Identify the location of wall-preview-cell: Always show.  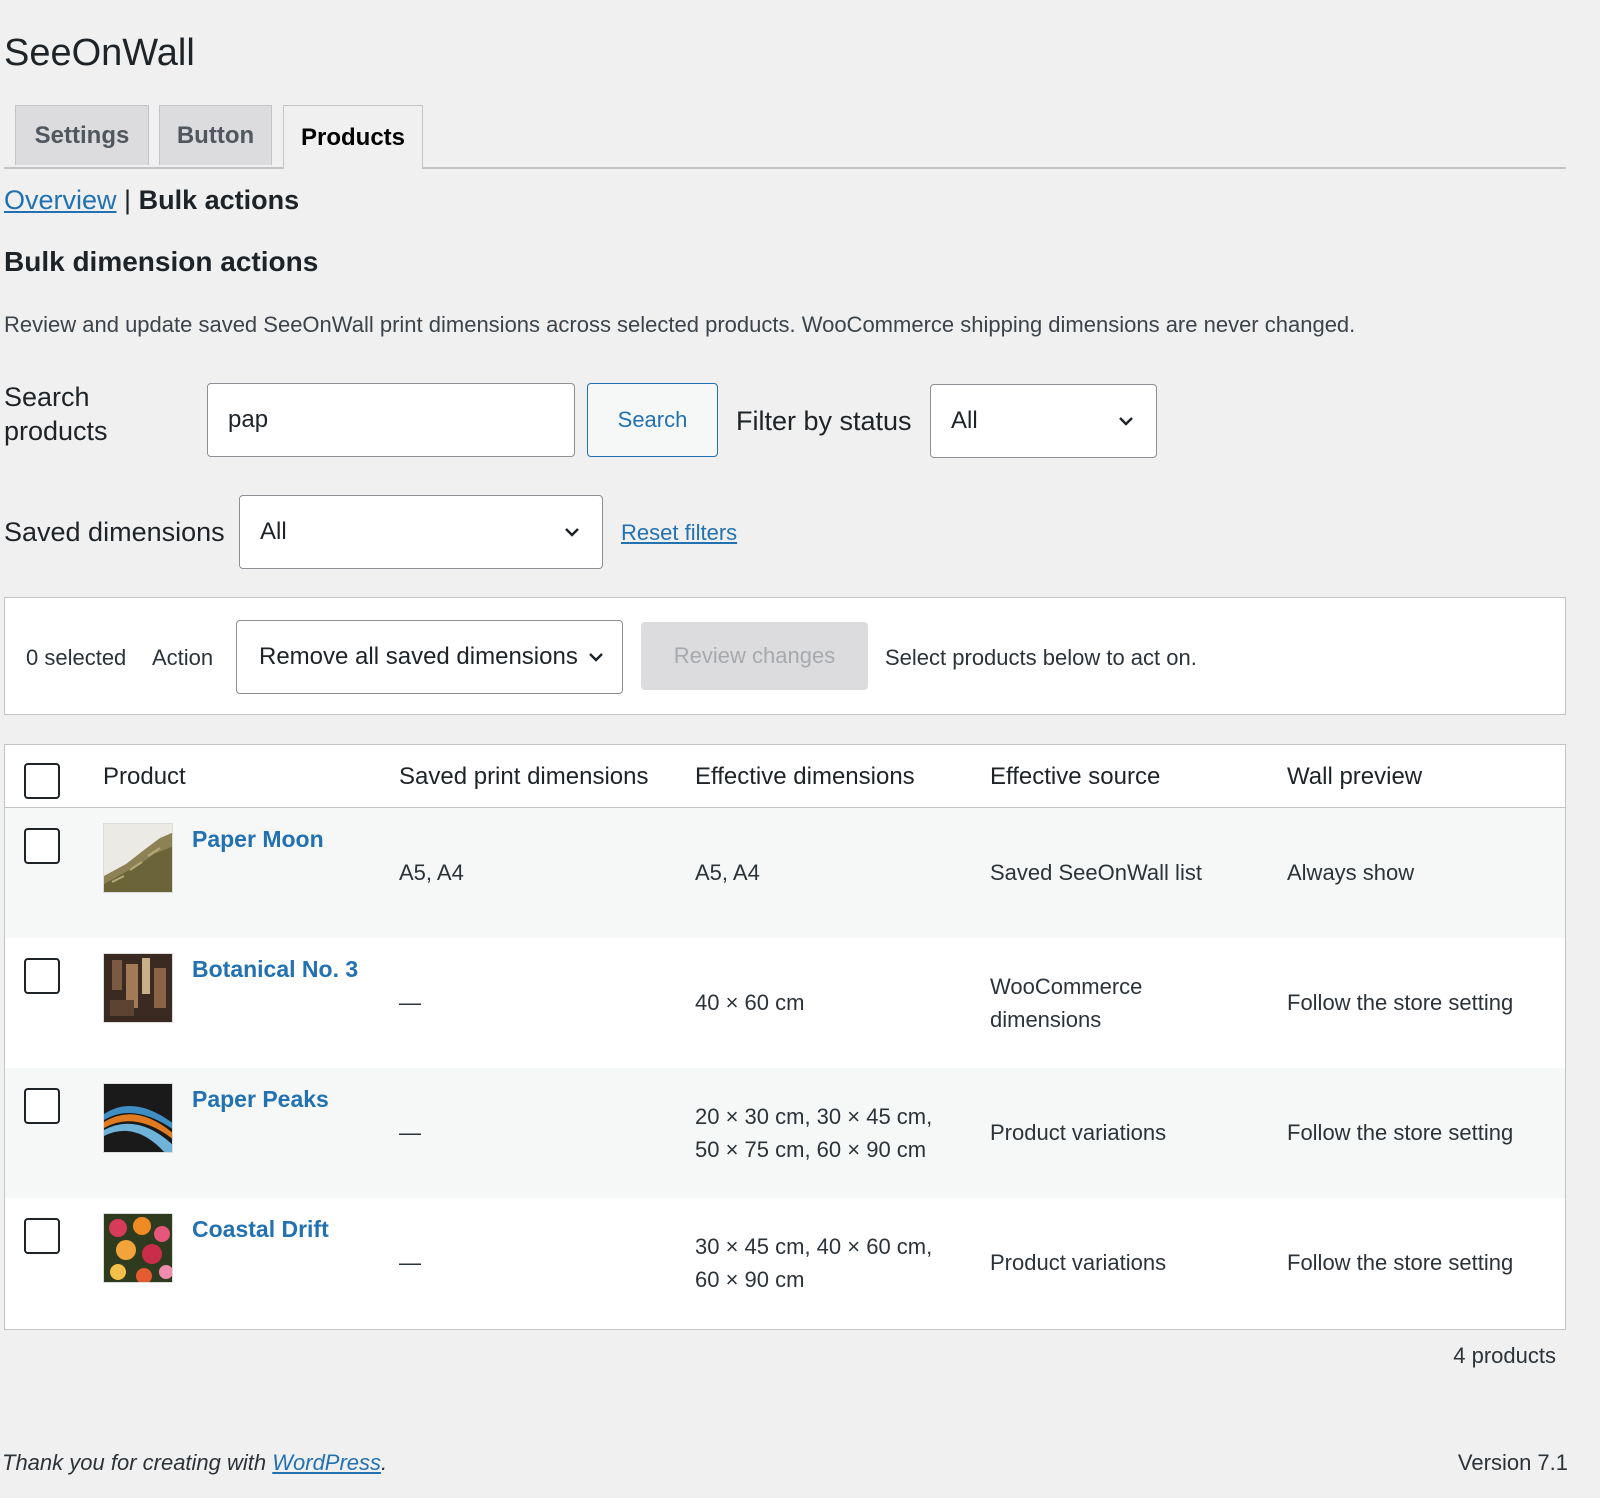
(1351, 872).